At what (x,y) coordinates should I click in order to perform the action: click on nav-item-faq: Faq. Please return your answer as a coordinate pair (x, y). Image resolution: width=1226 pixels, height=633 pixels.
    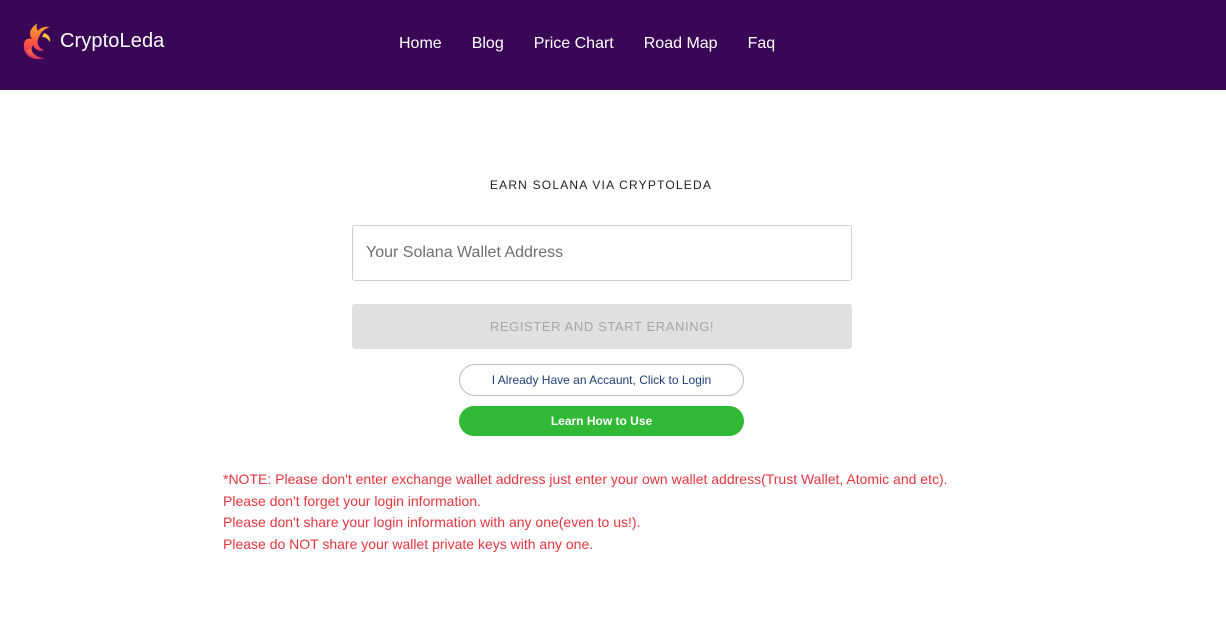
    Looking at the image, I should click on (762, 44).